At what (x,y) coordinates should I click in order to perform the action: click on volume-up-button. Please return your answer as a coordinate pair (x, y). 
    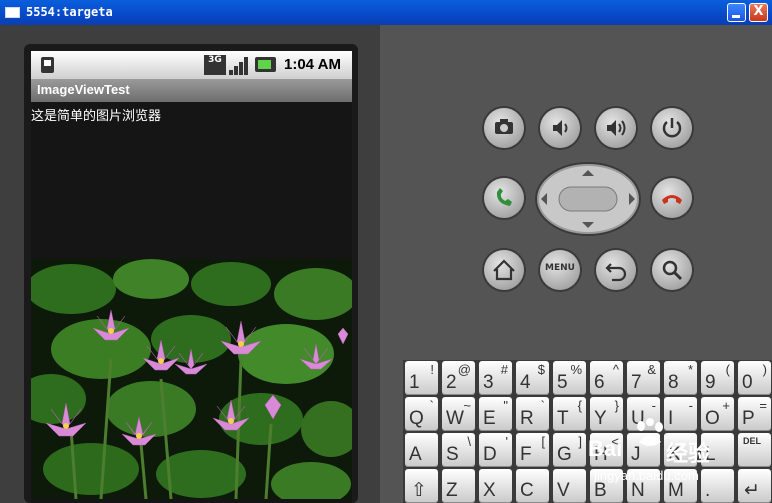
    Looking at the image, I should click on (616, 128).